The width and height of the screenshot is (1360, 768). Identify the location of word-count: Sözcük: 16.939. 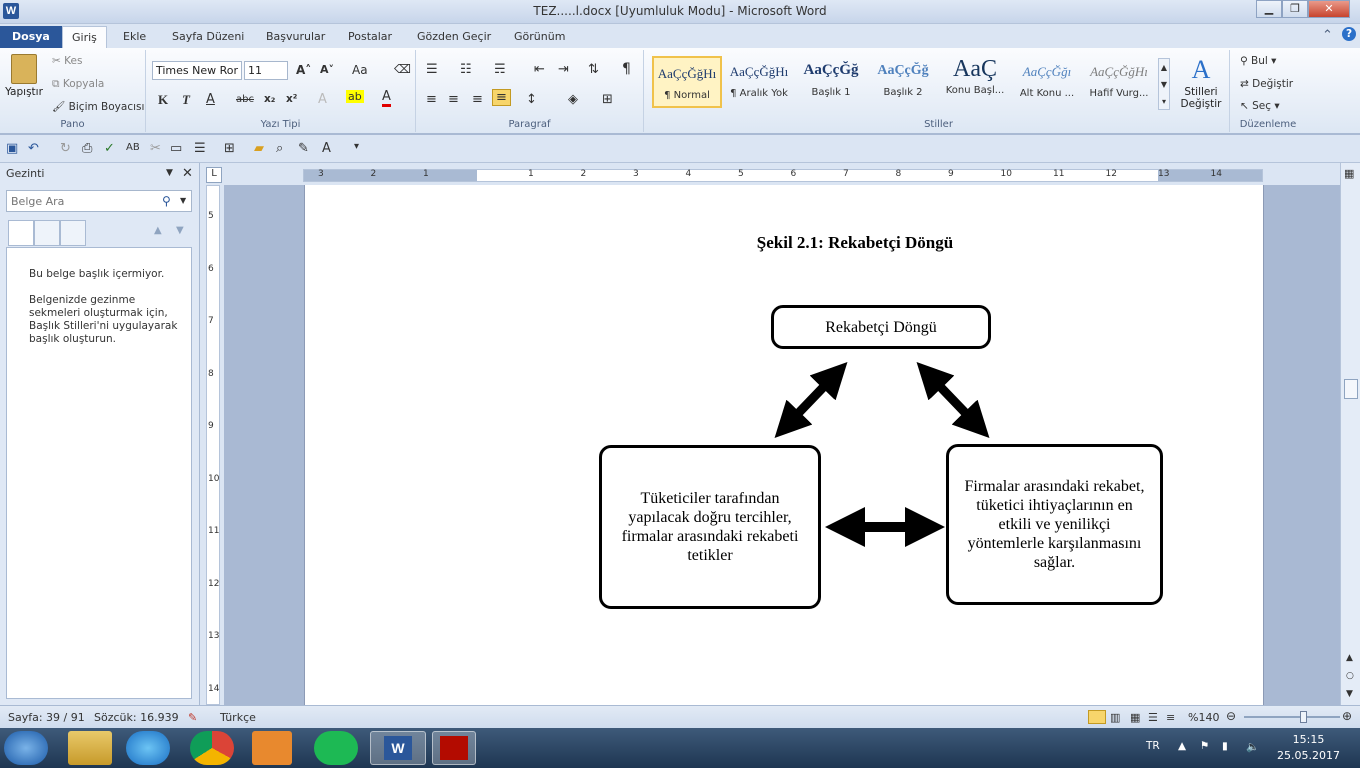
(136, 717).